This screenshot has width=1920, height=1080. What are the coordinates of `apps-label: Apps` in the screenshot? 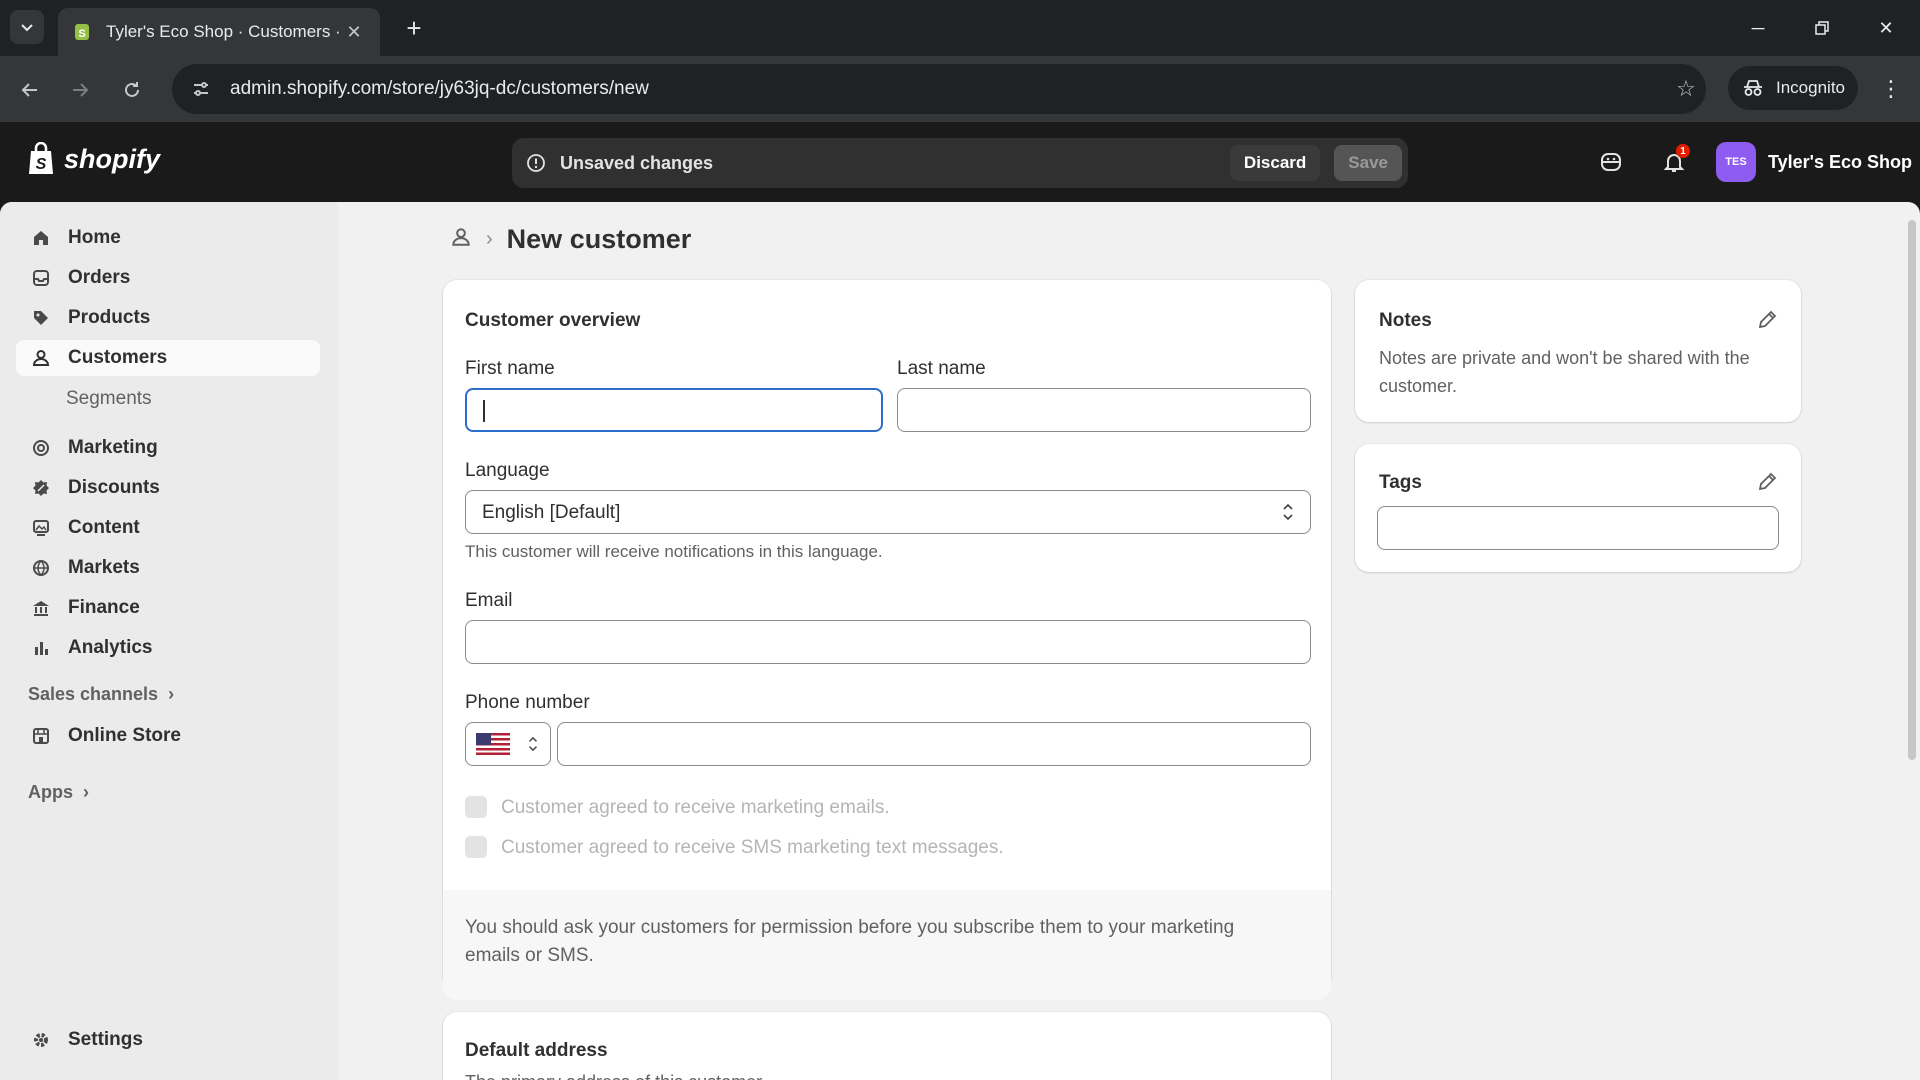 It's located at (50, 792).